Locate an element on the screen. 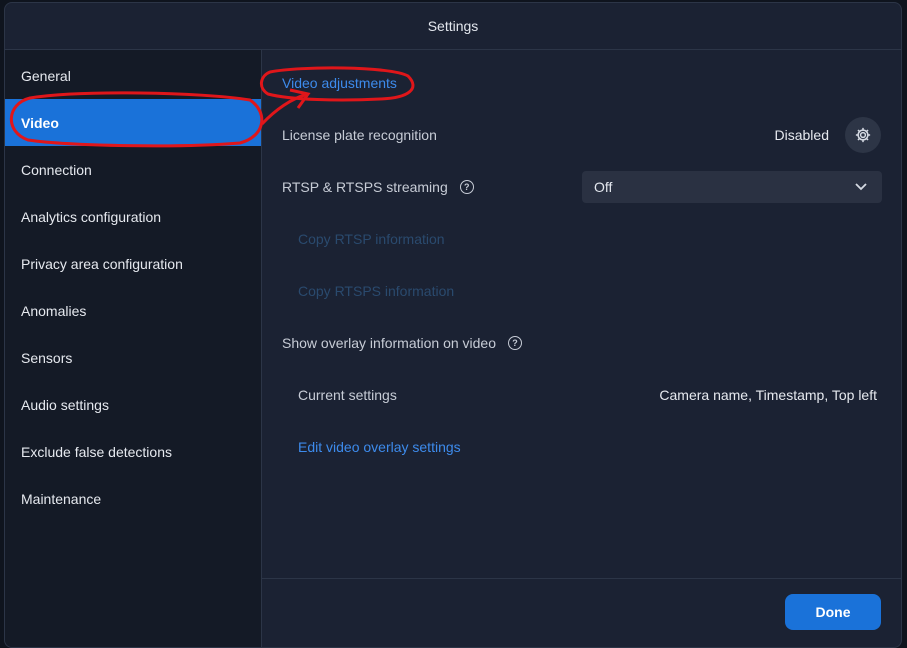 The width and height of the screenshot is (907, 648). gear-icon is located at coordinates (863, 135).